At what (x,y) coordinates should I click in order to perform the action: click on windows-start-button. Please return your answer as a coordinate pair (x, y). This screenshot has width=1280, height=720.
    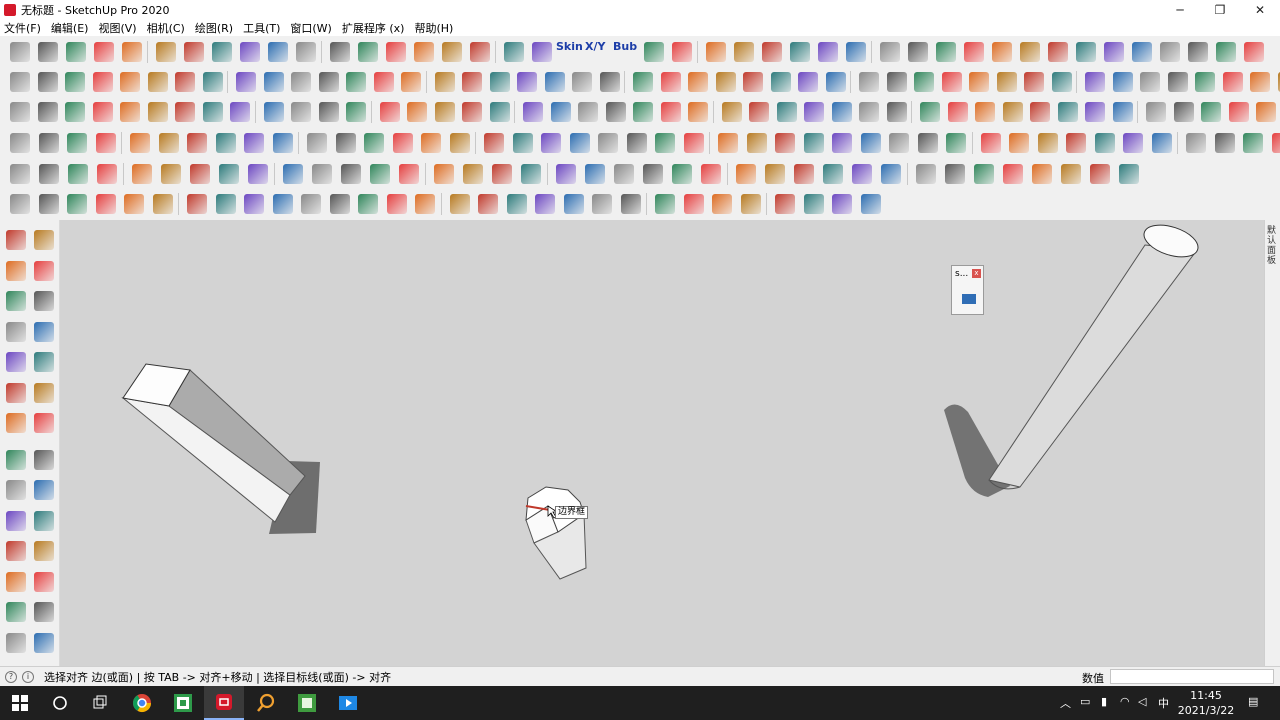
    Looking at the image, I should click on (20, 703).